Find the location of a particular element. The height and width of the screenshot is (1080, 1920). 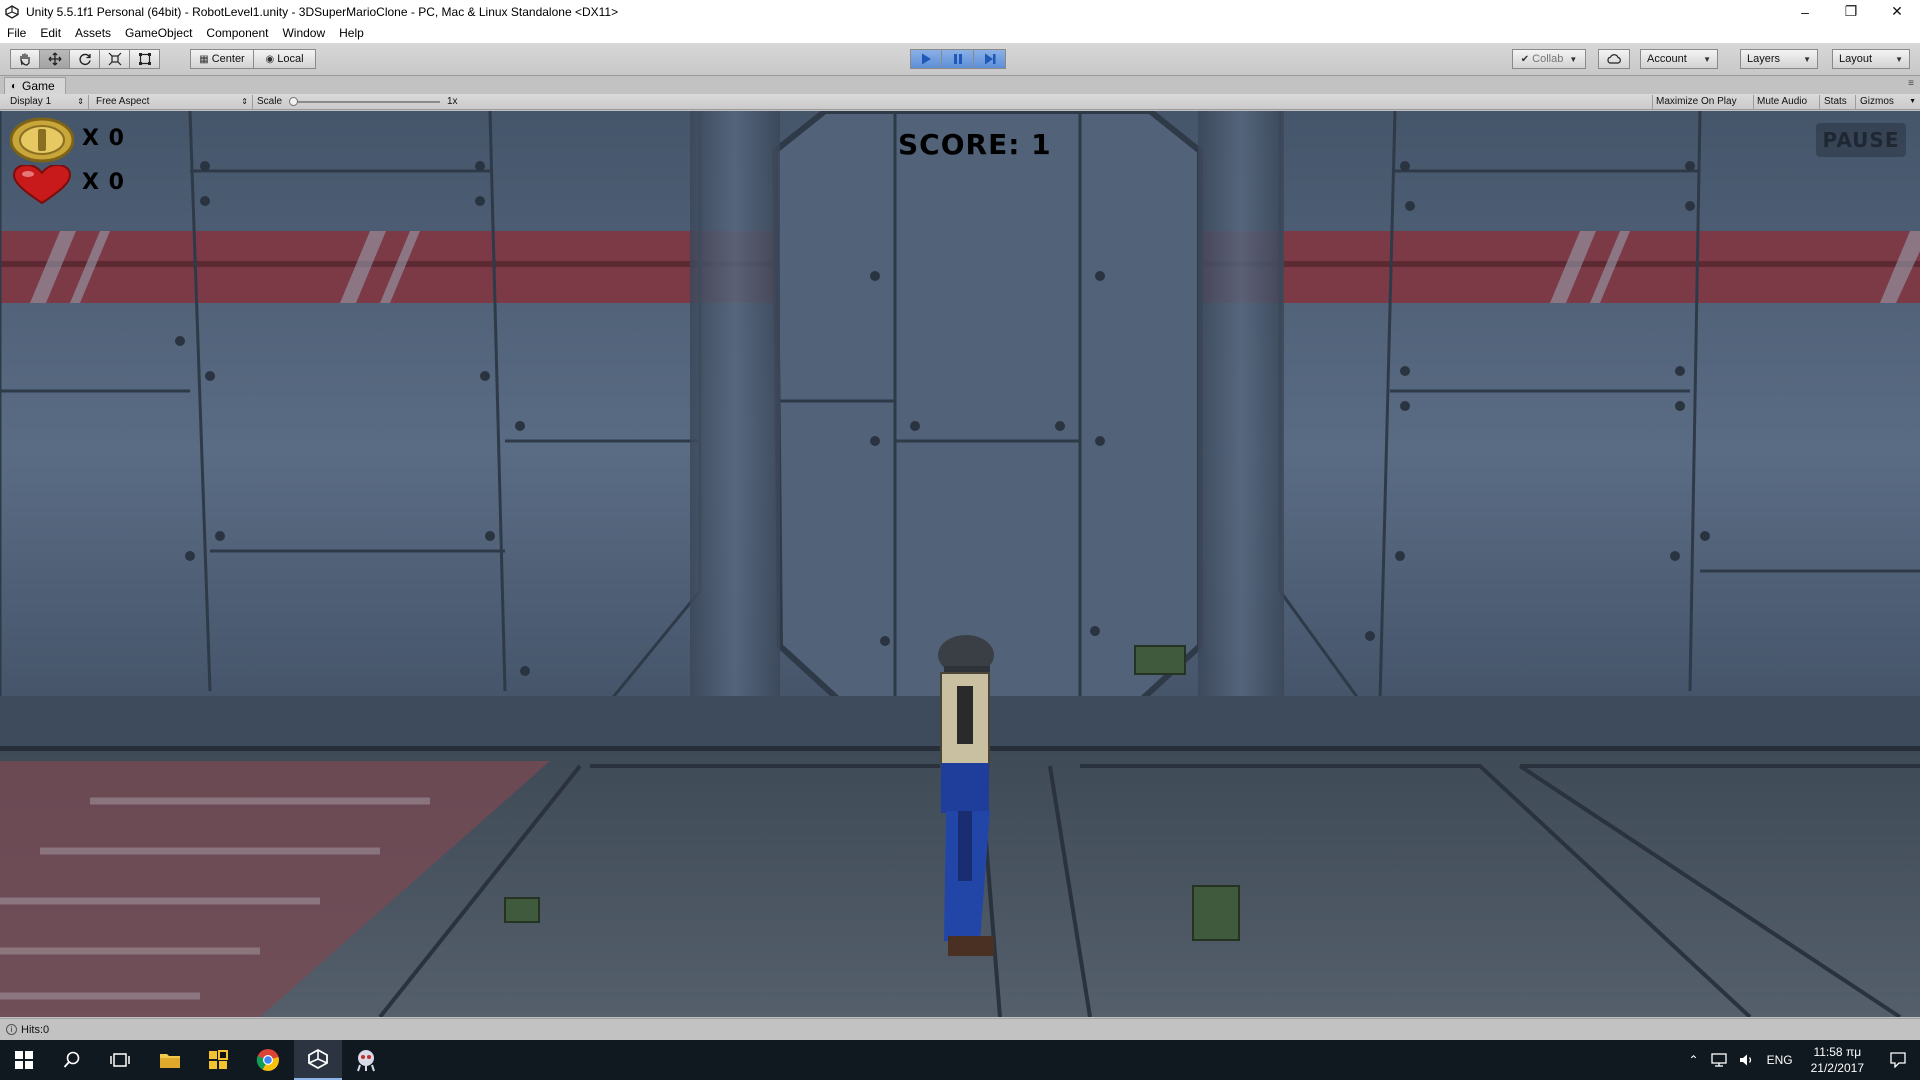

gizmos-dropdown: Gizmos ▼ is located at coordinates (1888, 102).